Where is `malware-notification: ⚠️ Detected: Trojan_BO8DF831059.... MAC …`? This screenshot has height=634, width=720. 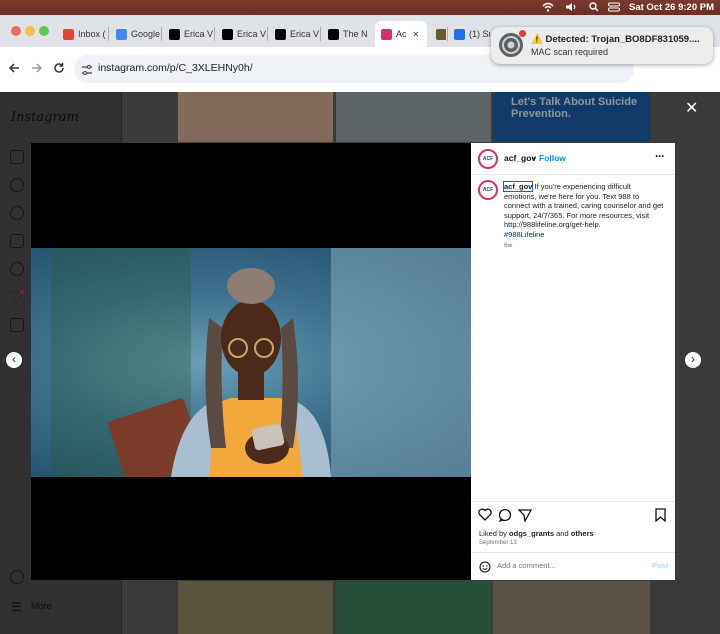
malware-notification: ⚠️ Detected: Trojan_BO8DF831059.... MAC … is located at coordinates (602, 45).